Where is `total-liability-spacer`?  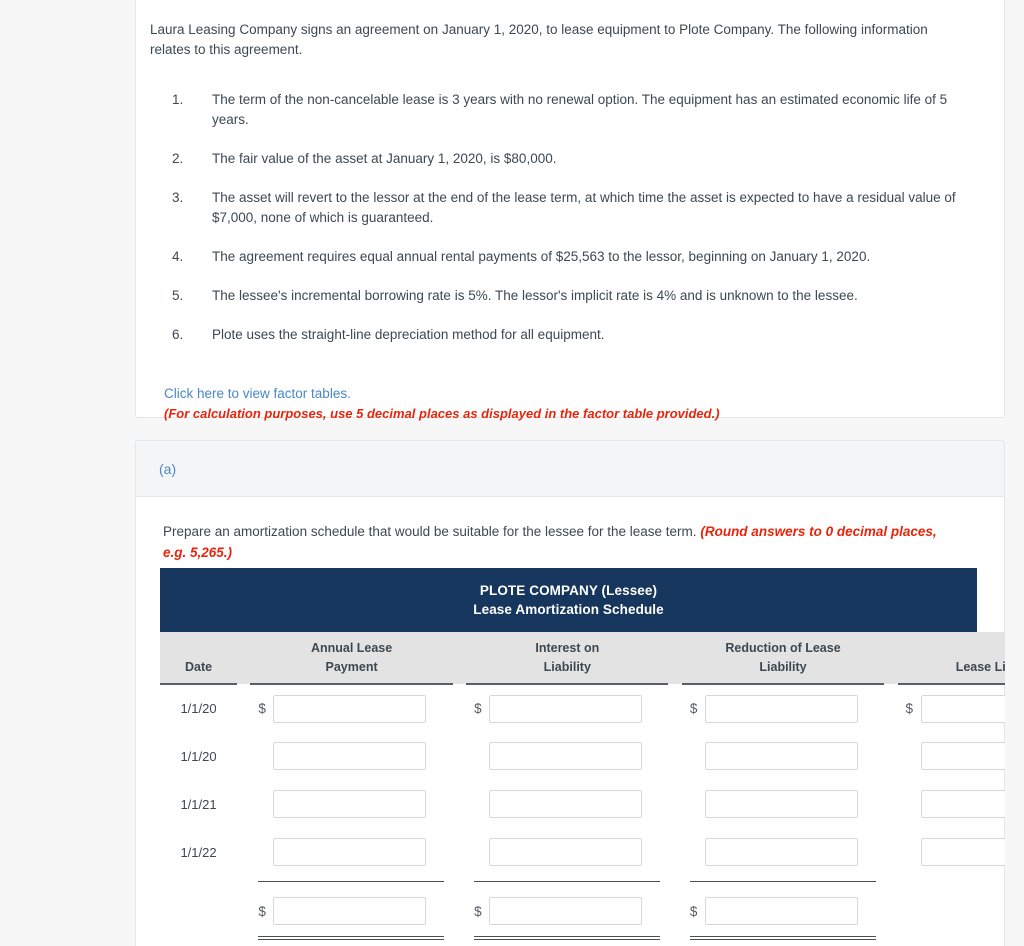
total-liability-spacer is located at coordinates (951, 910).